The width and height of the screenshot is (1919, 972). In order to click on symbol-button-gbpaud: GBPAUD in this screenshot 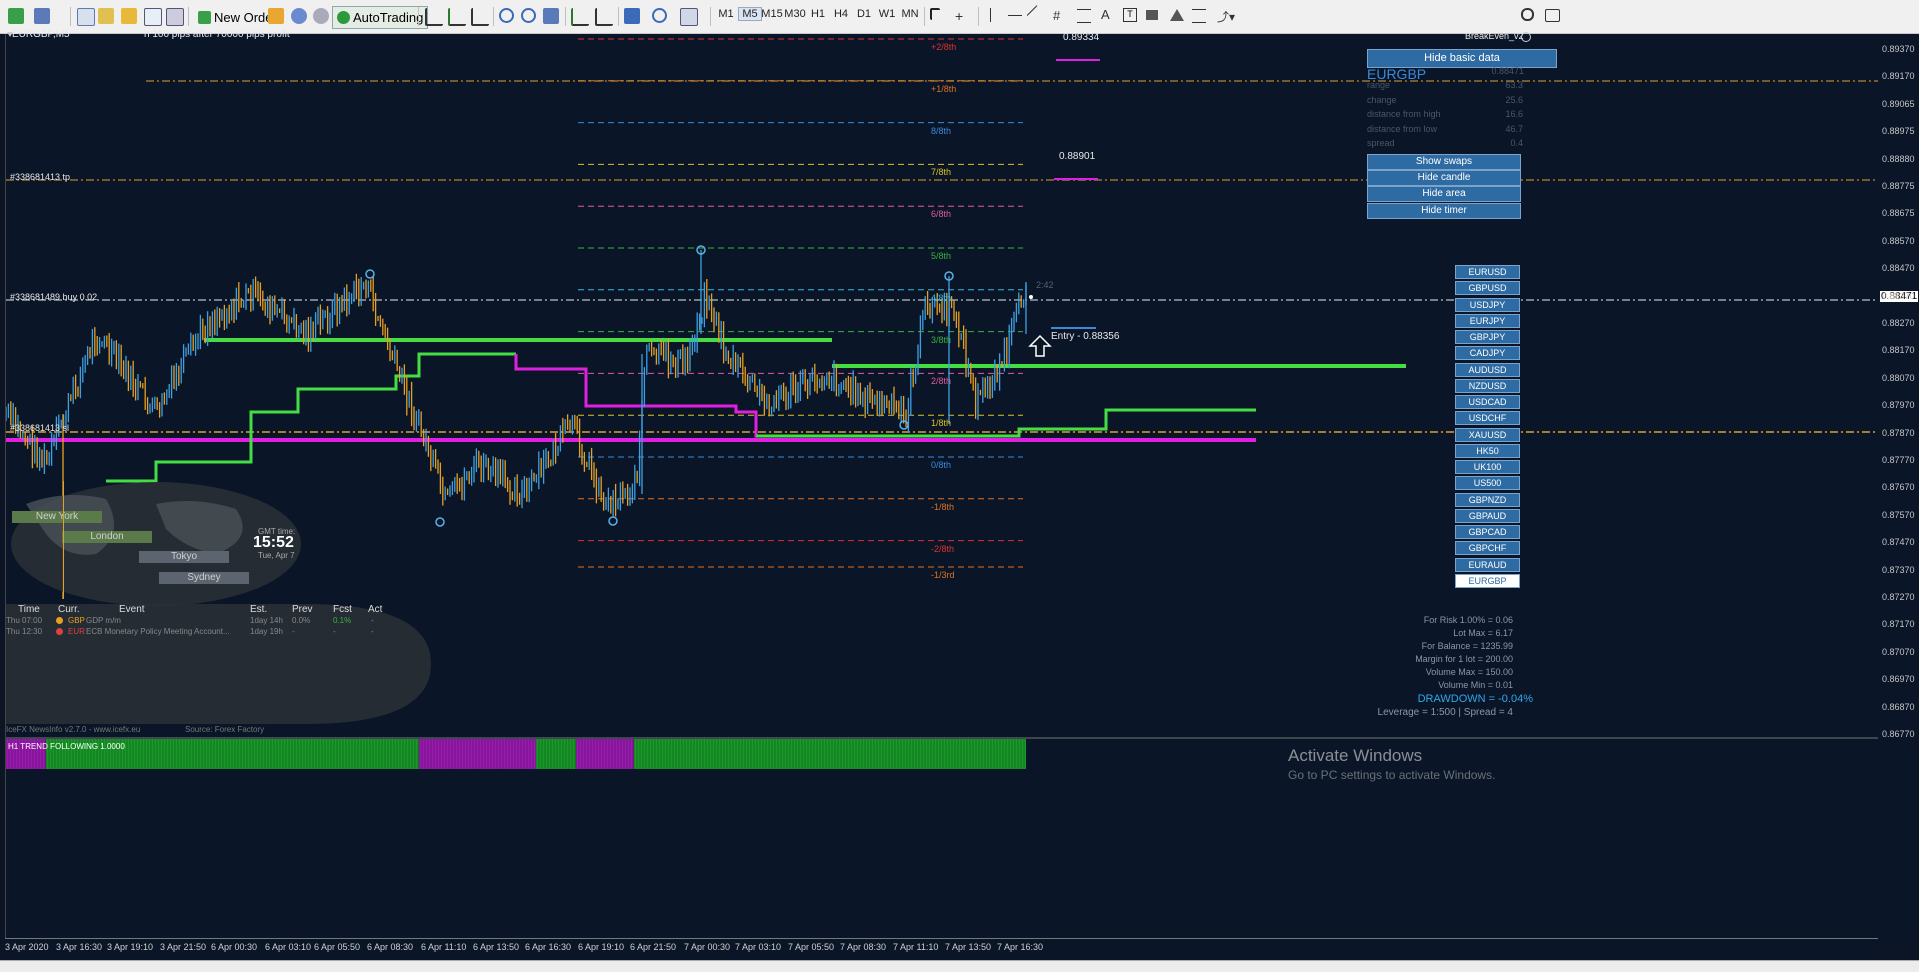, I will do `click(1487, 515)`.